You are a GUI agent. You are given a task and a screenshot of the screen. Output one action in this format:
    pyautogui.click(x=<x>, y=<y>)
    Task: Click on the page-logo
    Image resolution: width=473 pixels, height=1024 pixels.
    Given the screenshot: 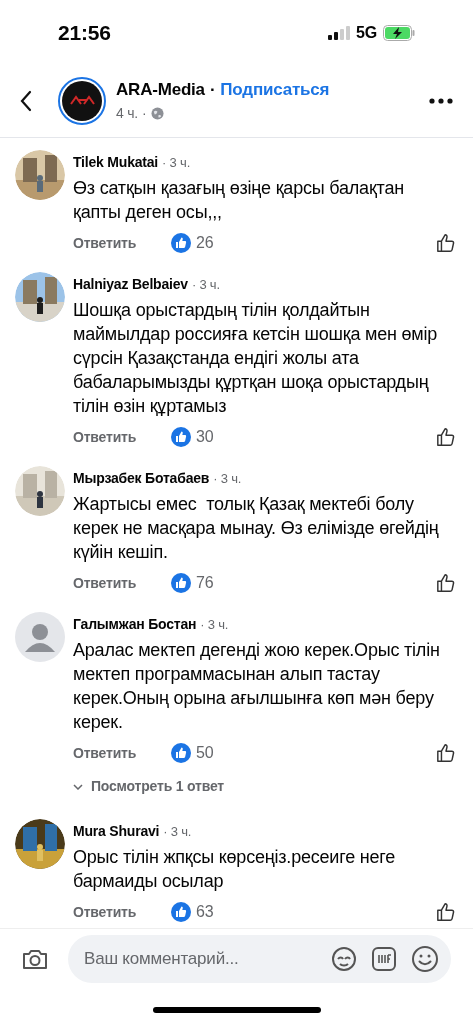 What is the action you would take?
    pyautogui.click(x=82, y=100)
    